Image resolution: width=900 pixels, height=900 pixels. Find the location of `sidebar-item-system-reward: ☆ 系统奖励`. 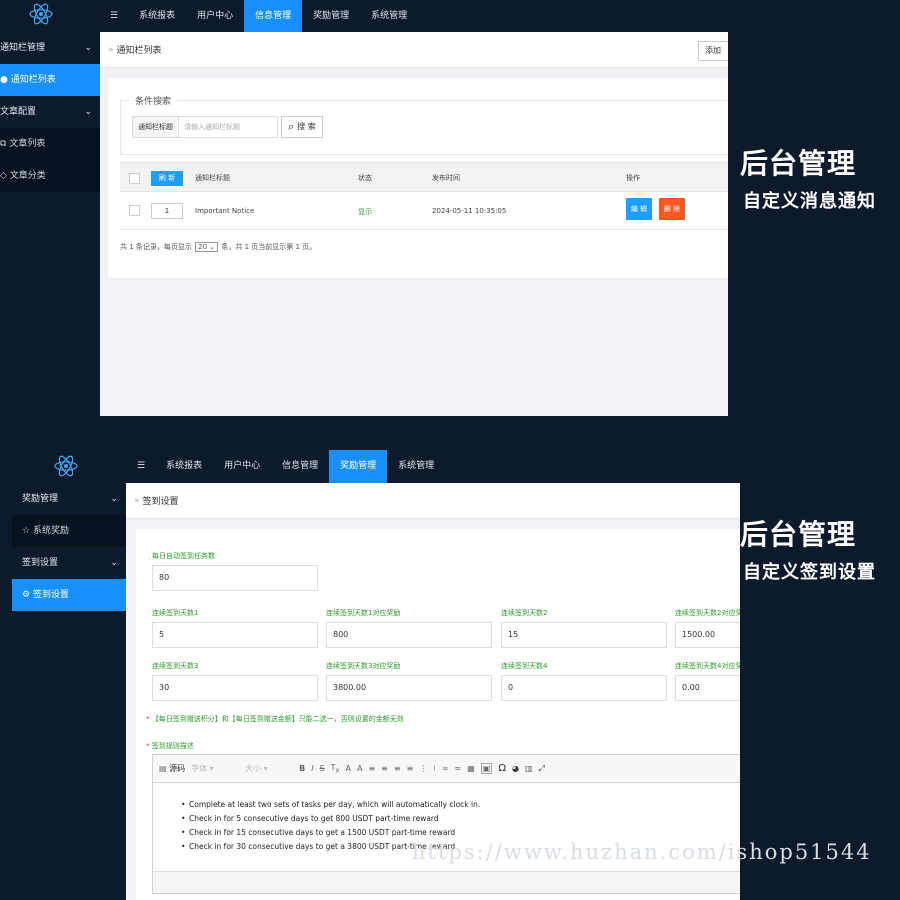

sidebar-item-system-reward: ☆ 系统奖励 is located at coordinates (69, 531).